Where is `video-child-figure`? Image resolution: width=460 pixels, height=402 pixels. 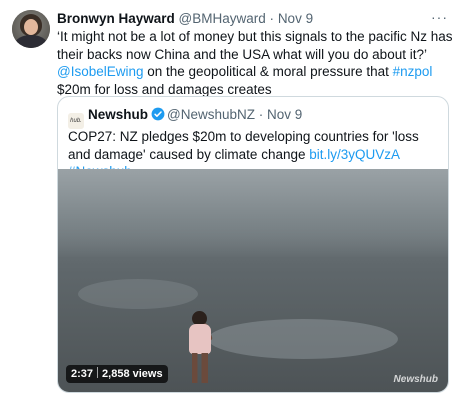 video-child-figure is located at coordinates (203, 351).